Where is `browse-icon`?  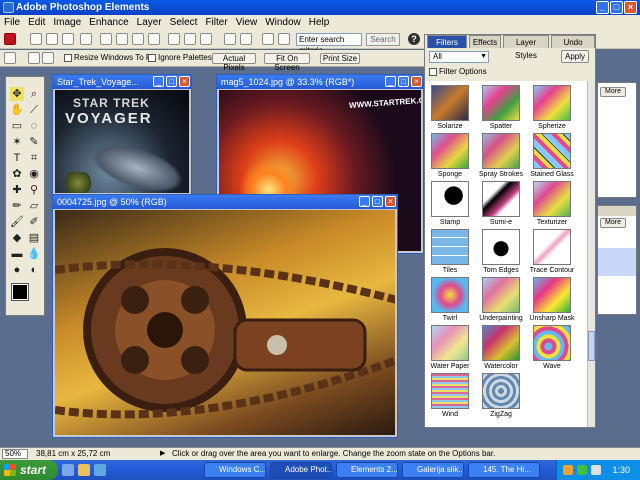
browse-icon is located at coordinates (68, 39).